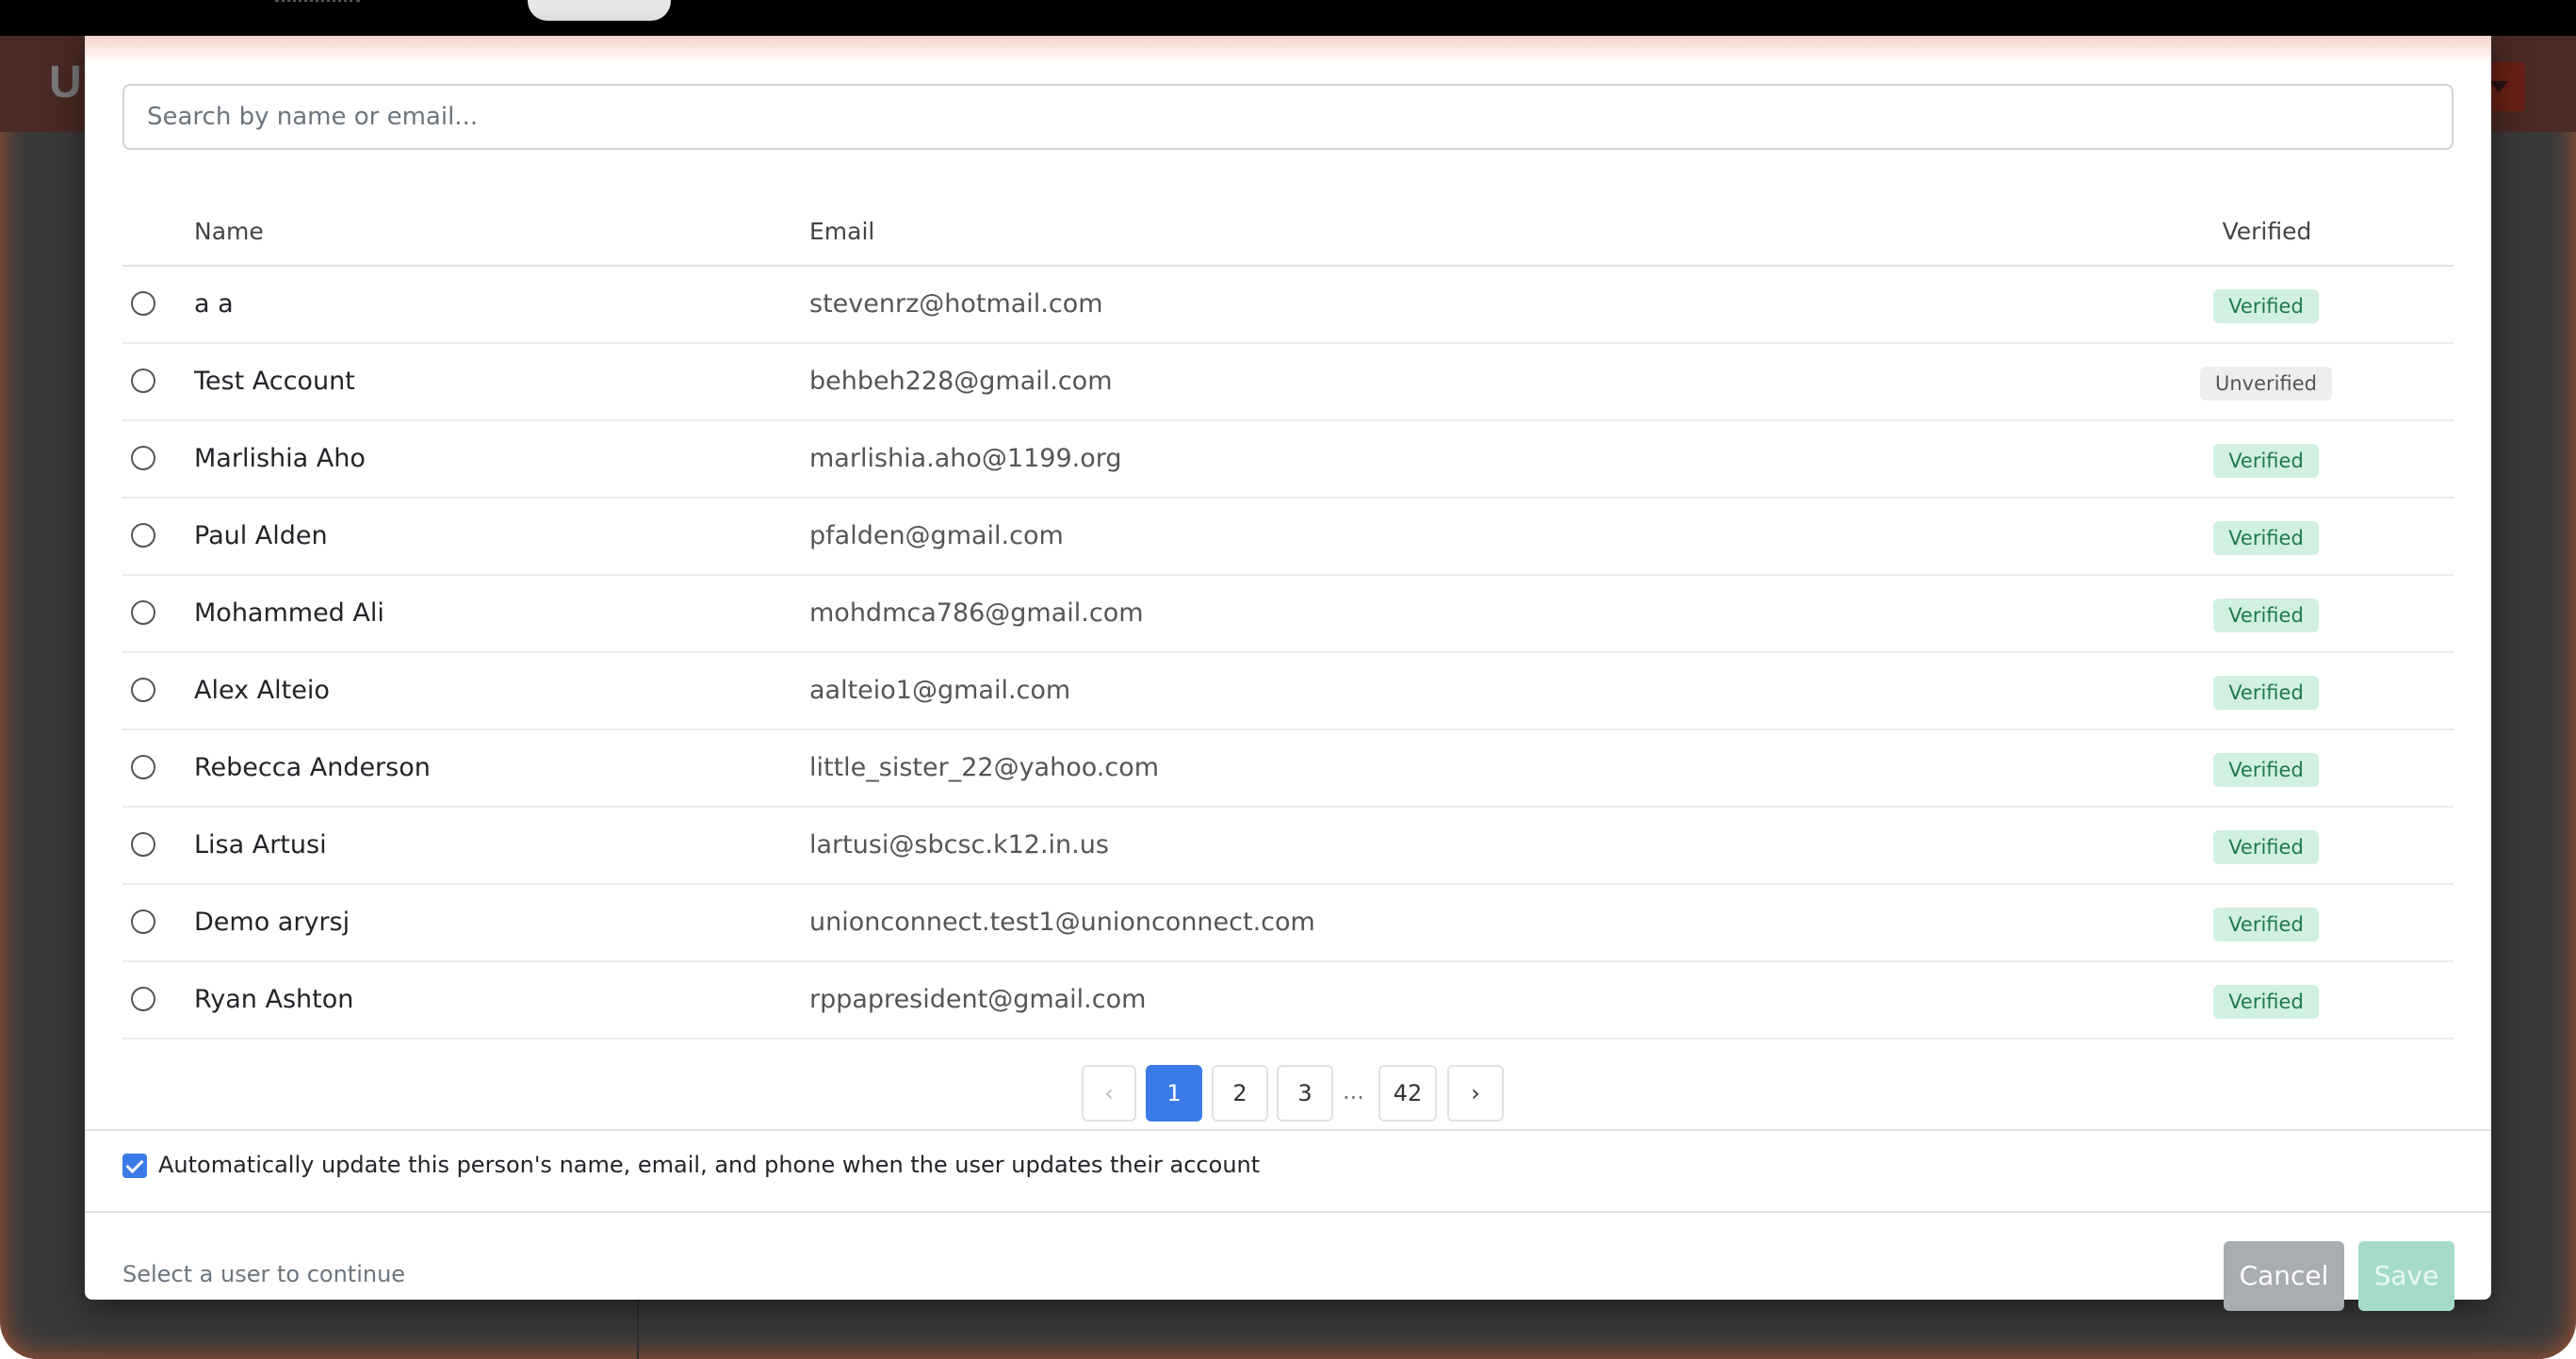  Describe the element at coordinates (638, 1329) in the screenshot. I see `background-divider` at that location.